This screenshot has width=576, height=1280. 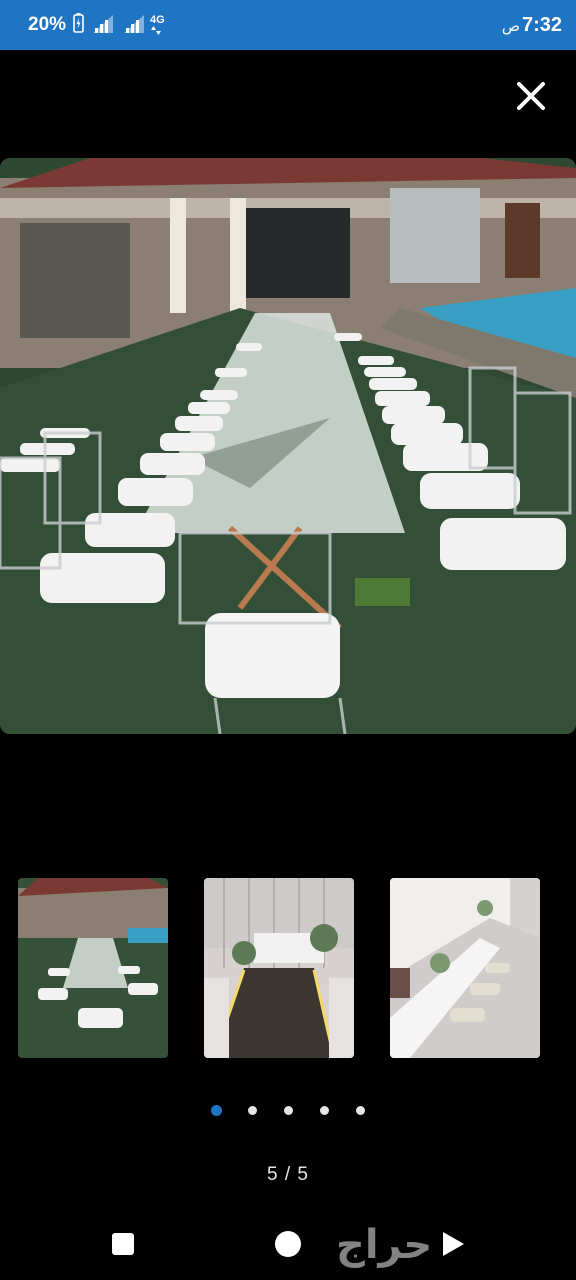 I want to click on home-circle-icon, so click(x=288, y=1244).